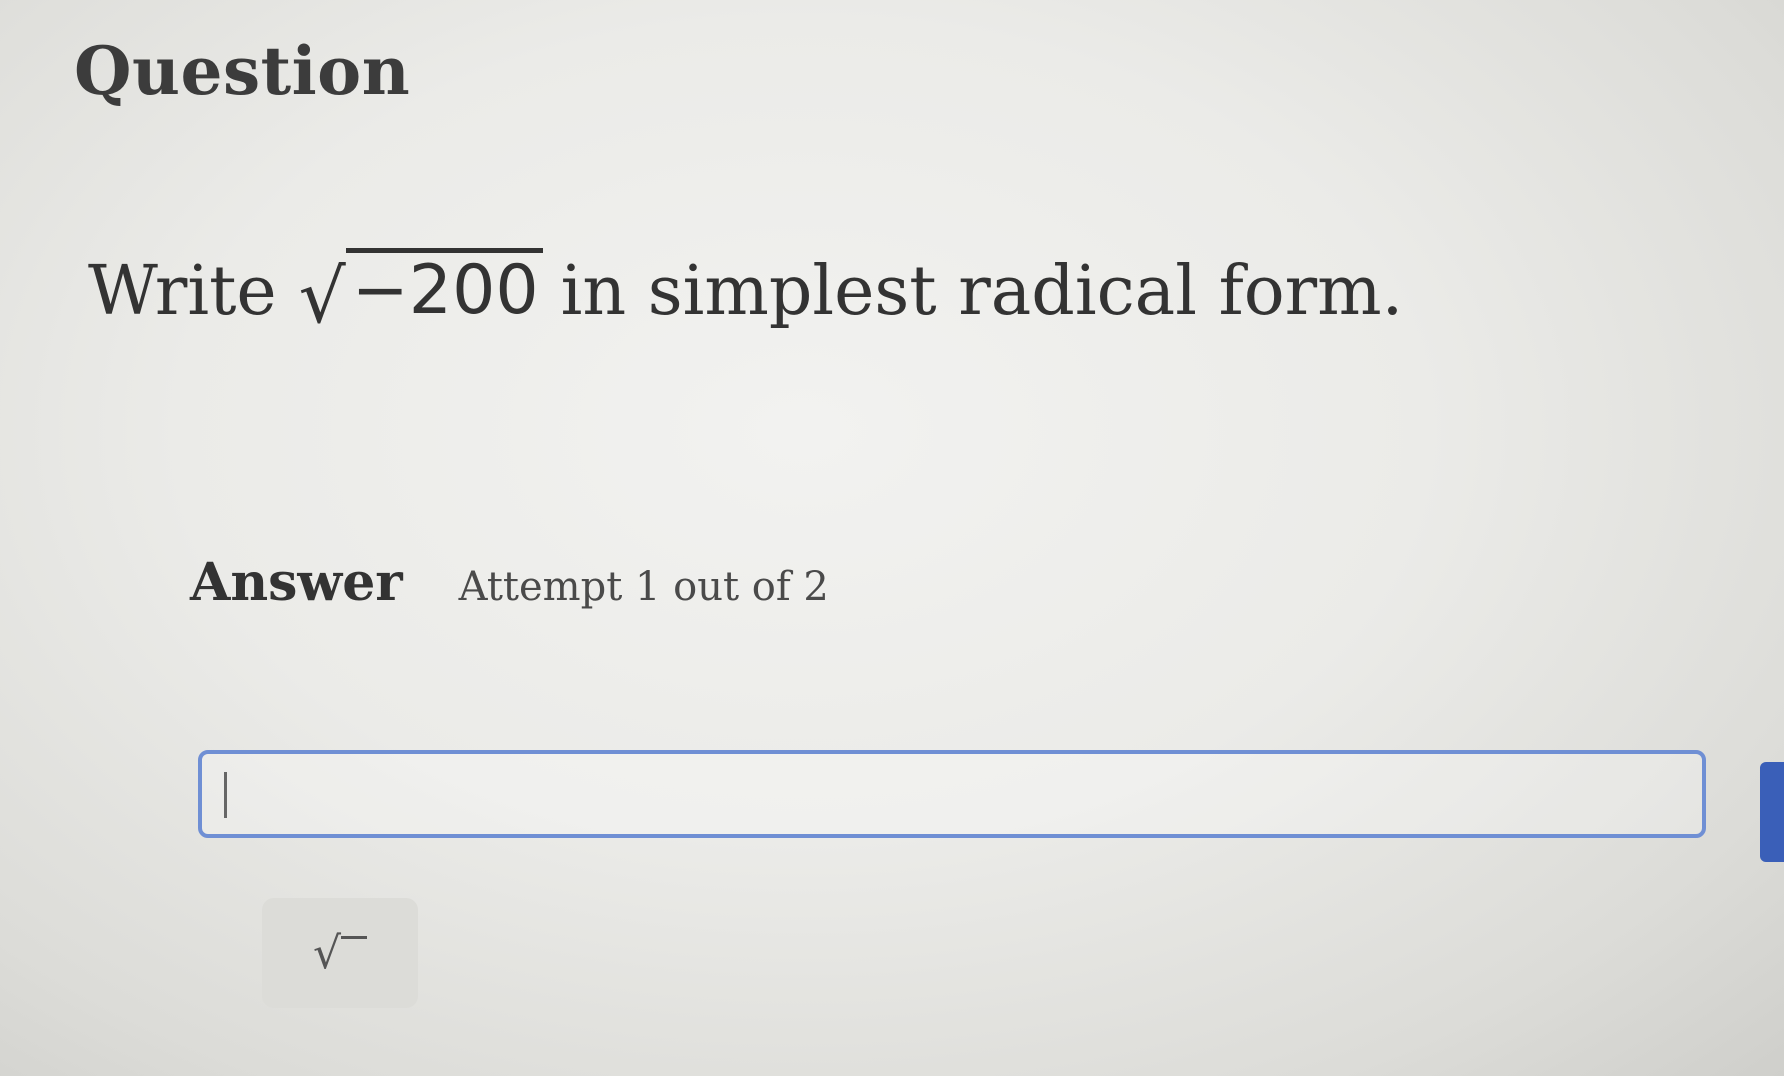 This screenshot has height=1076, width=1784. What do you see at coordinates (327, 953) in the screenshot?
I see `sqrt-symbol: √` at bounding box center [327, 953].